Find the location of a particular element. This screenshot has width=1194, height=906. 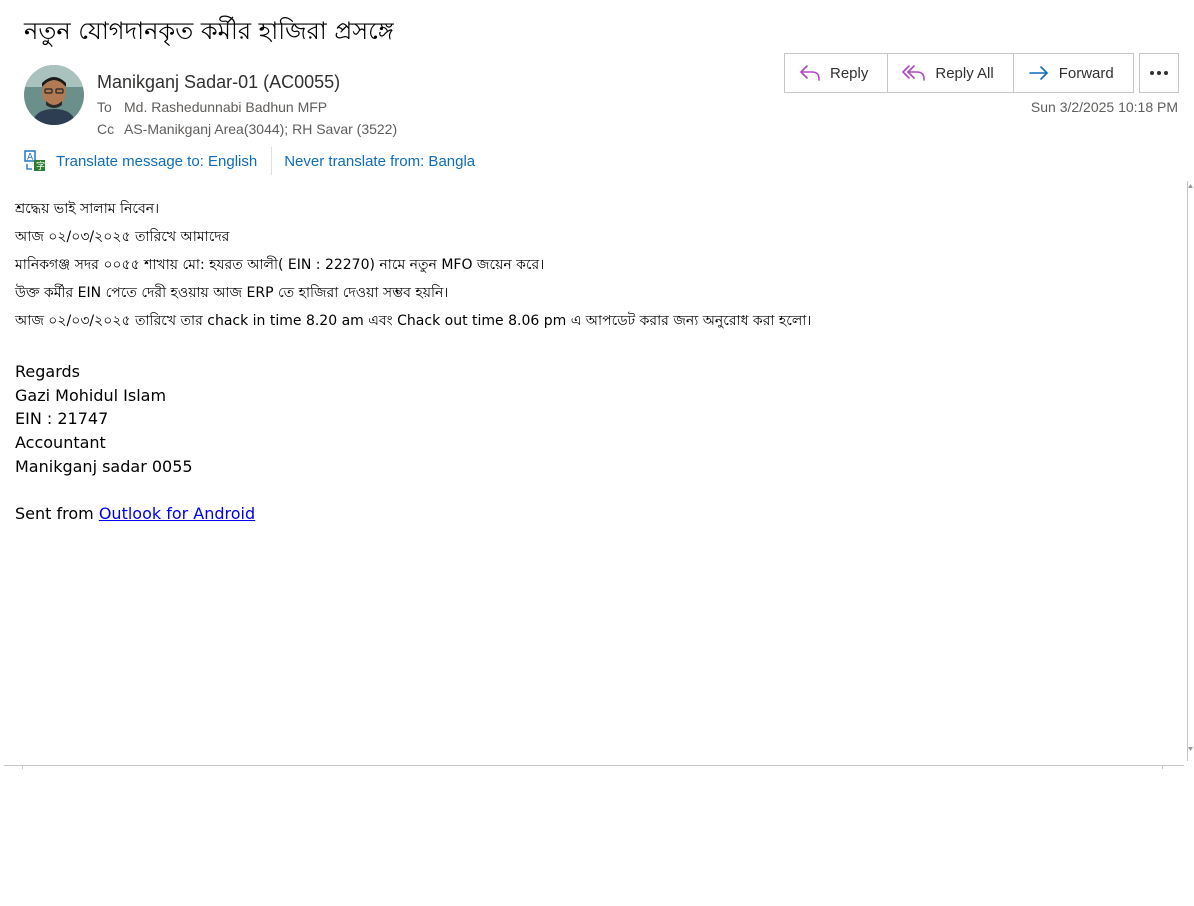

email-subject: নতুন যোগদানকৃত কর্মীর হাজিরা প্রসঙ্গে is located at coordinates (209, 31).